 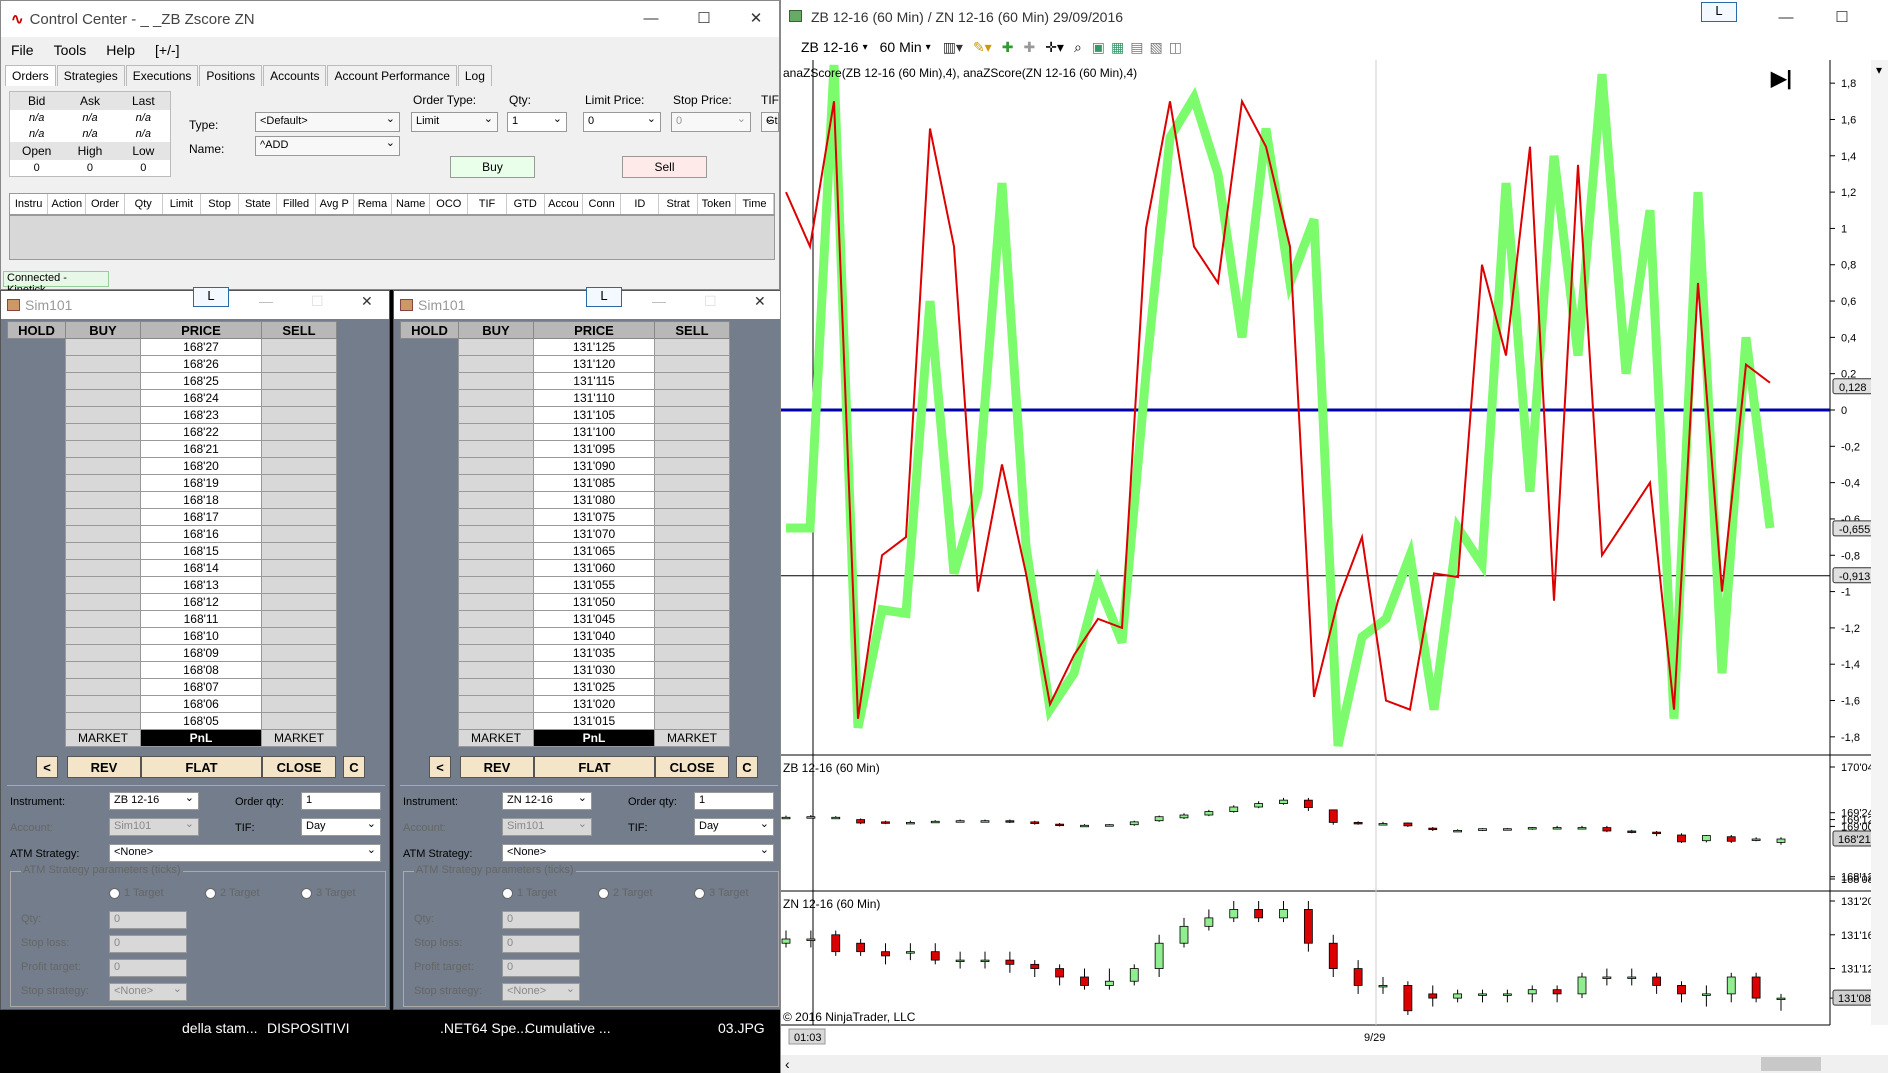 What do you see at coordinates (604, 297) in the screenshot?
I see `link-button: L` at bounding box center [604, 297].